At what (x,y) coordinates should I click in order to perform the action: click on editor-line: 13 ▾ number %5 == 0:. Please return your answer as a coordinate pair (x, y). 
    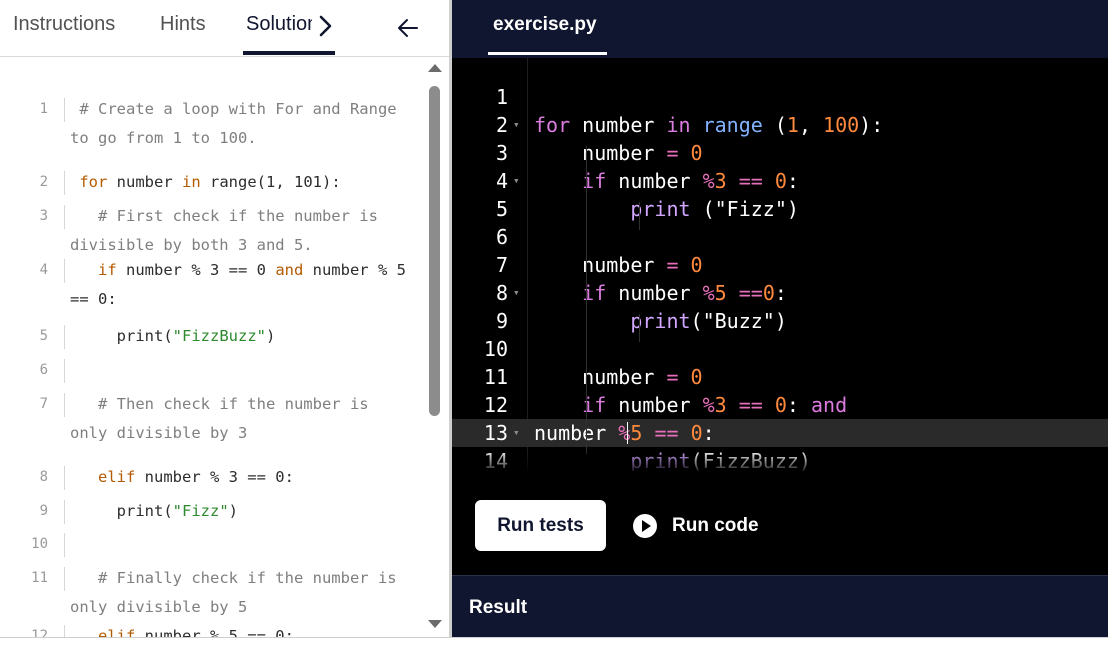
    Looking at the image, I should click on (780, 433).